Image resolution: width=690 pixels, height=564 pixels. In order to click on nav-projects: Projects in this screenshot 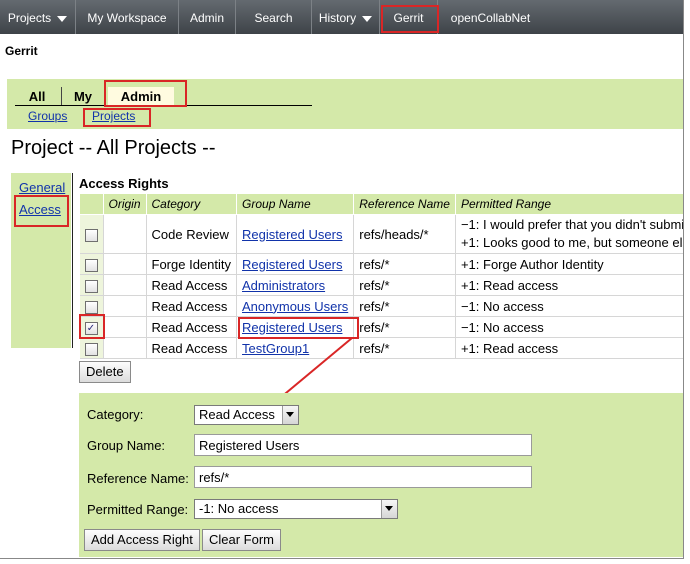, I will do `click(38, 17)`.